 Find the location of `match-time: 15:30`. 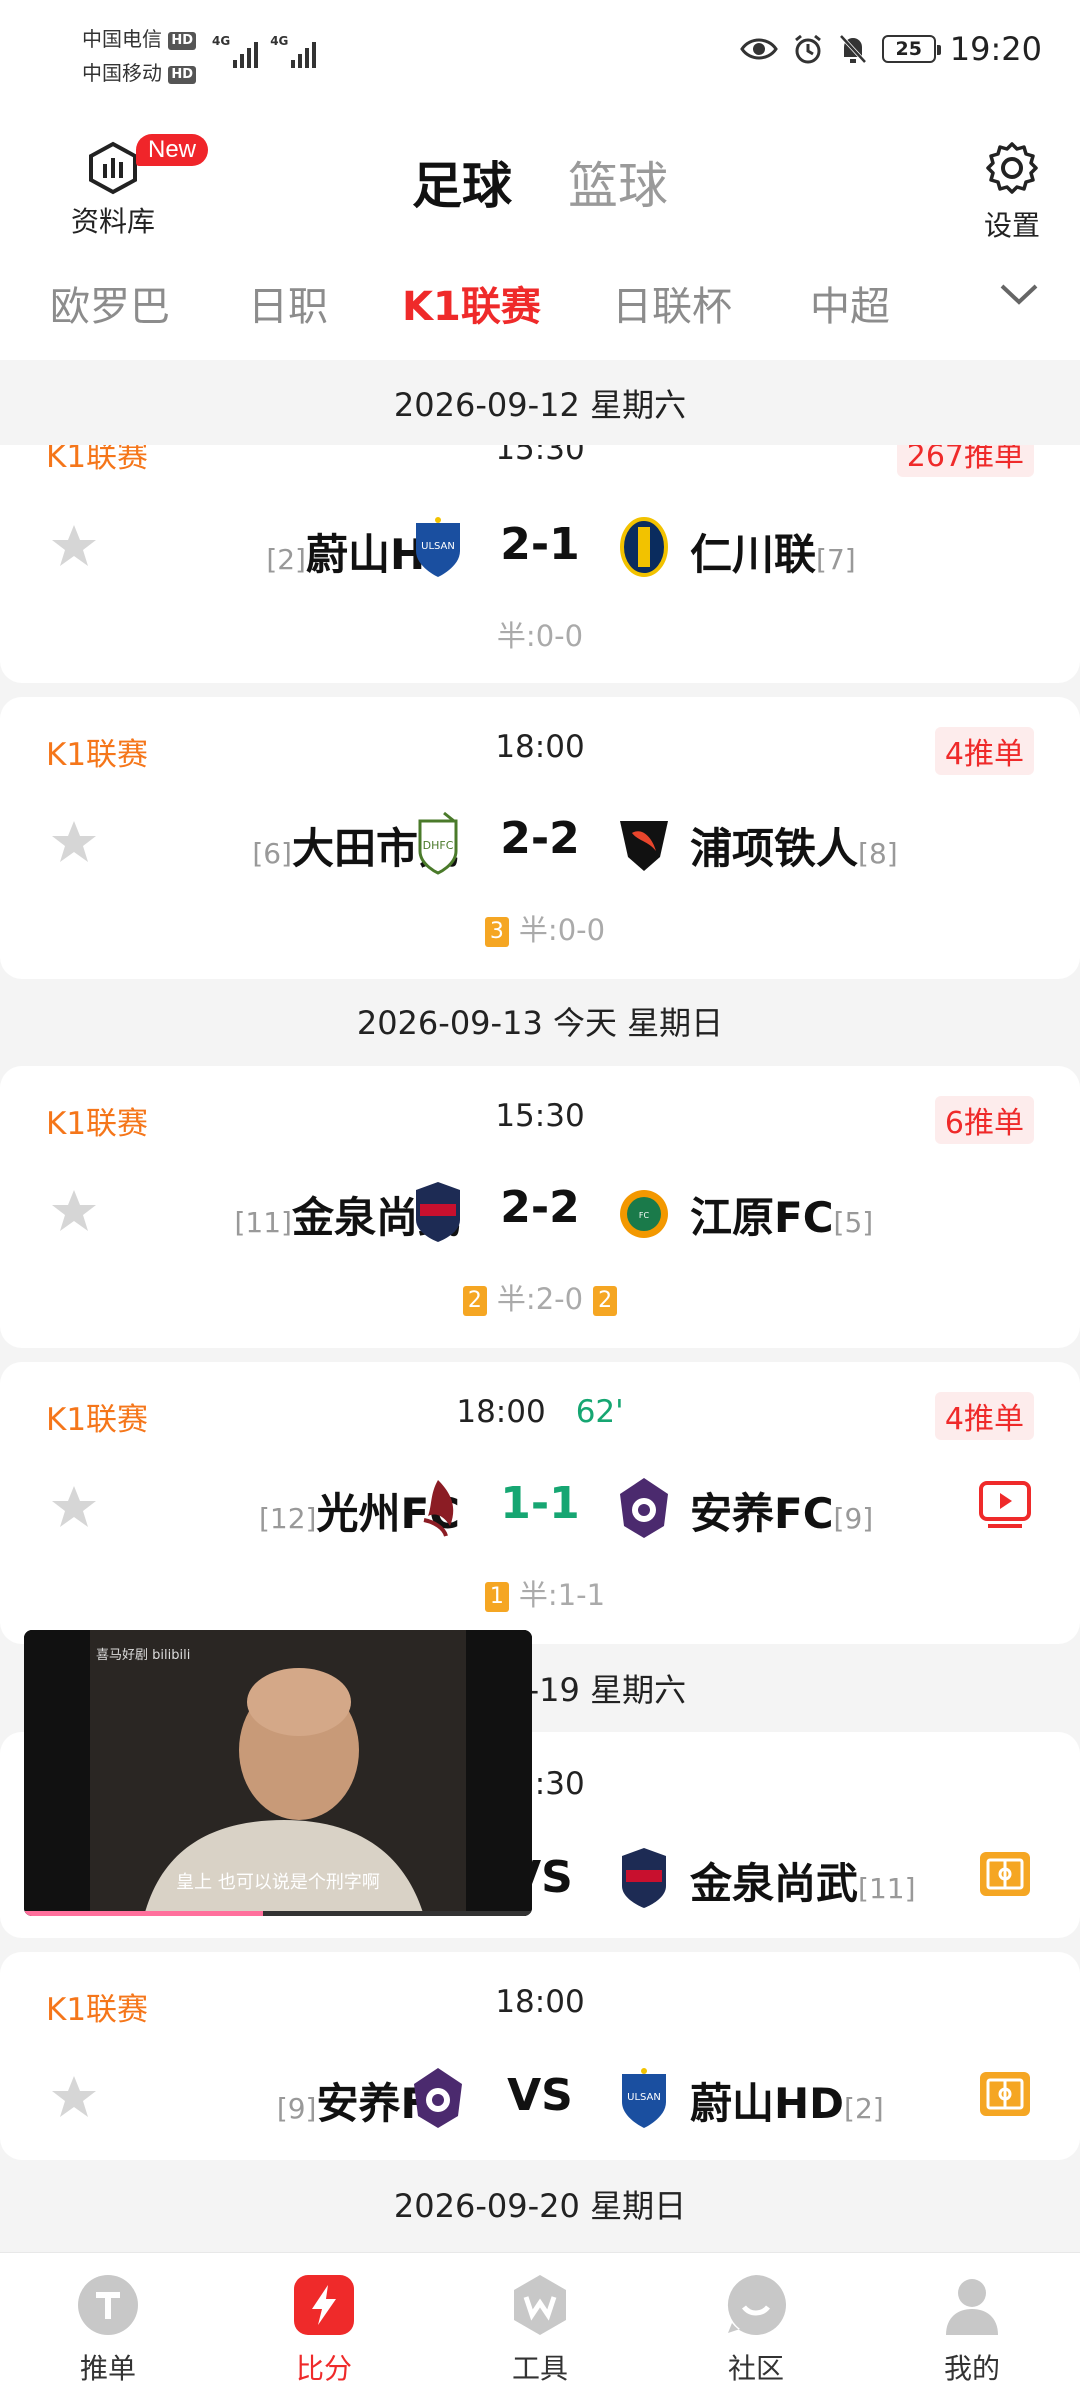

match-time: 15:30 is located at coordinates (540, 1116).